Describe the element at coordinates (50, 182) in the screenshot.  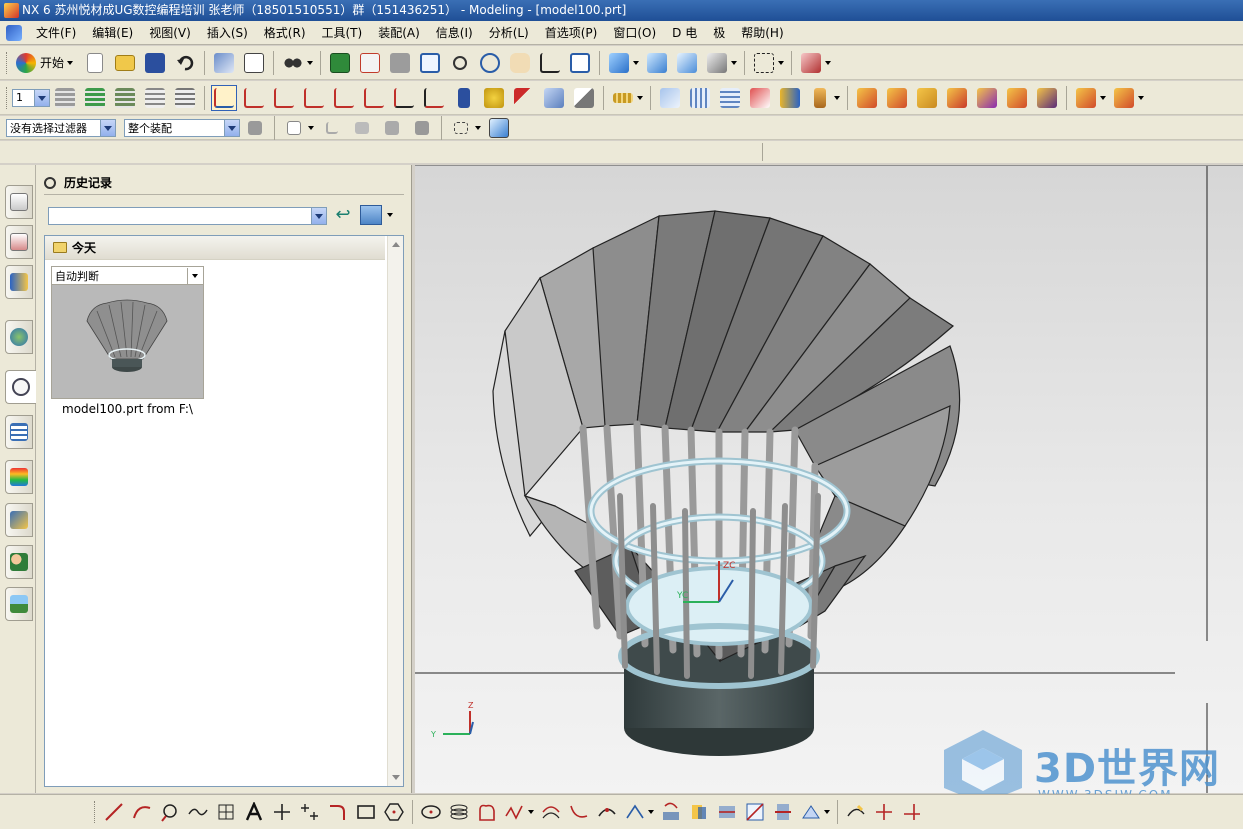
I see `pin-icon` at that location.